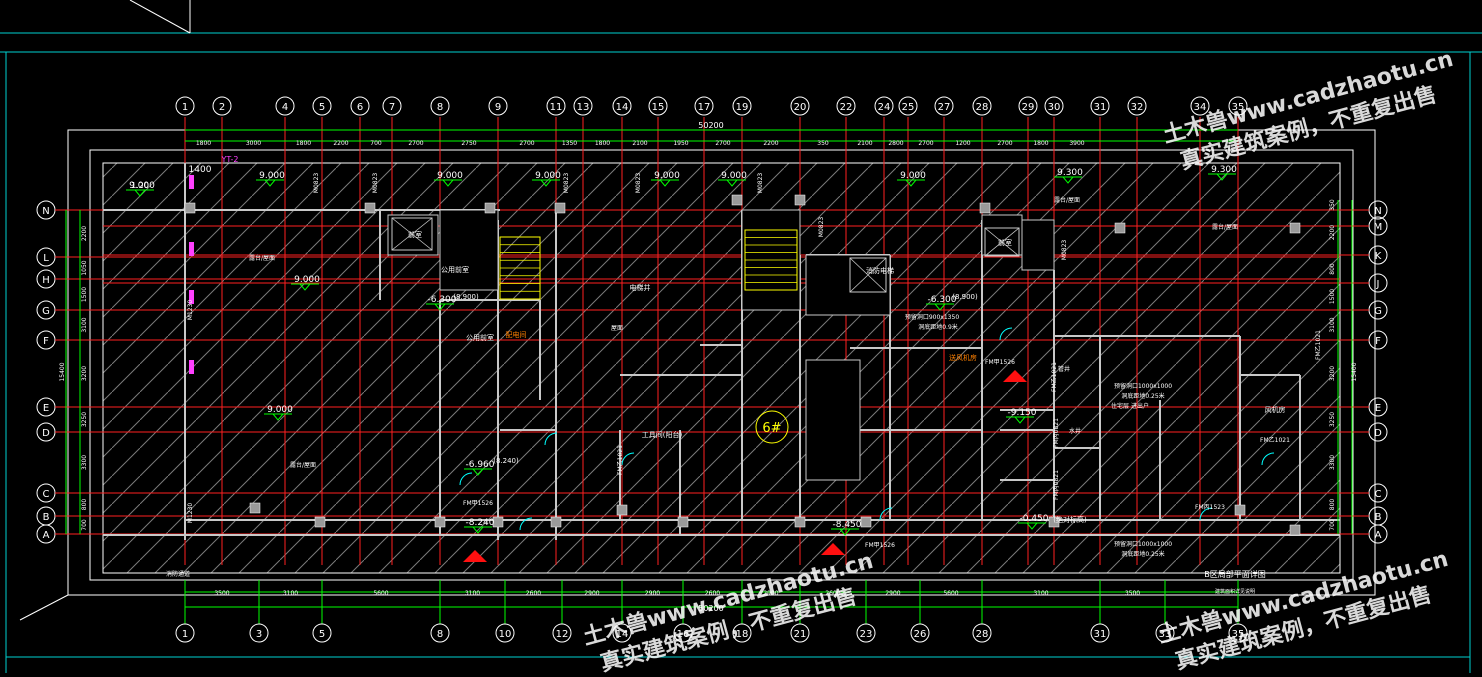 The width and height of the screenshot is (1482, 677). What do you see at coordinates (846, 525) in the screenshot?
I see `elevation-value: -8.450` at bounding box center [846, 525].